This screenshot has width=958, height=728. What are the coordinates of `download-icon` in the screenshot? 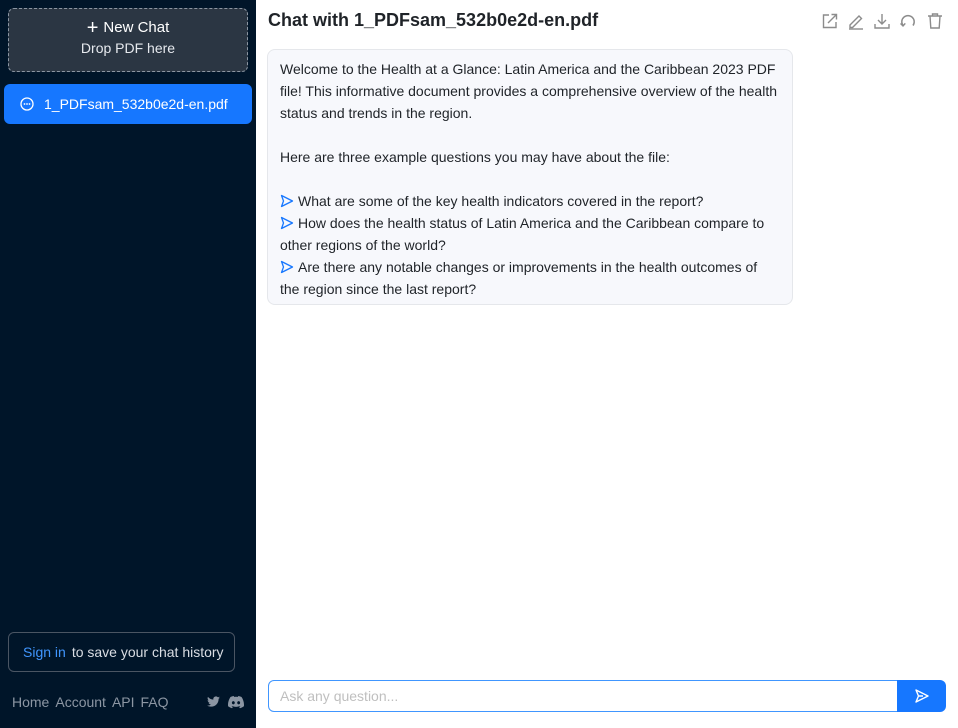 It's located at (882, 21).